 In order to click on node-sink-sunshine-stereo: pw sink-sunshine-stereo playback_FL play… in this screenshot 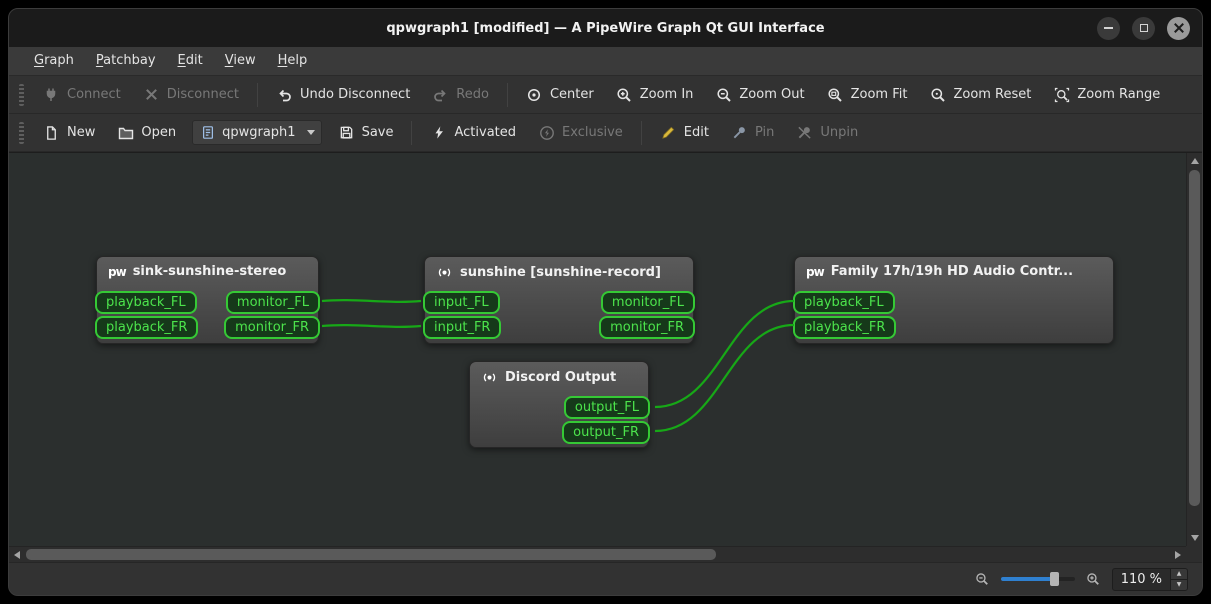, I will do `click(207, 300)`.